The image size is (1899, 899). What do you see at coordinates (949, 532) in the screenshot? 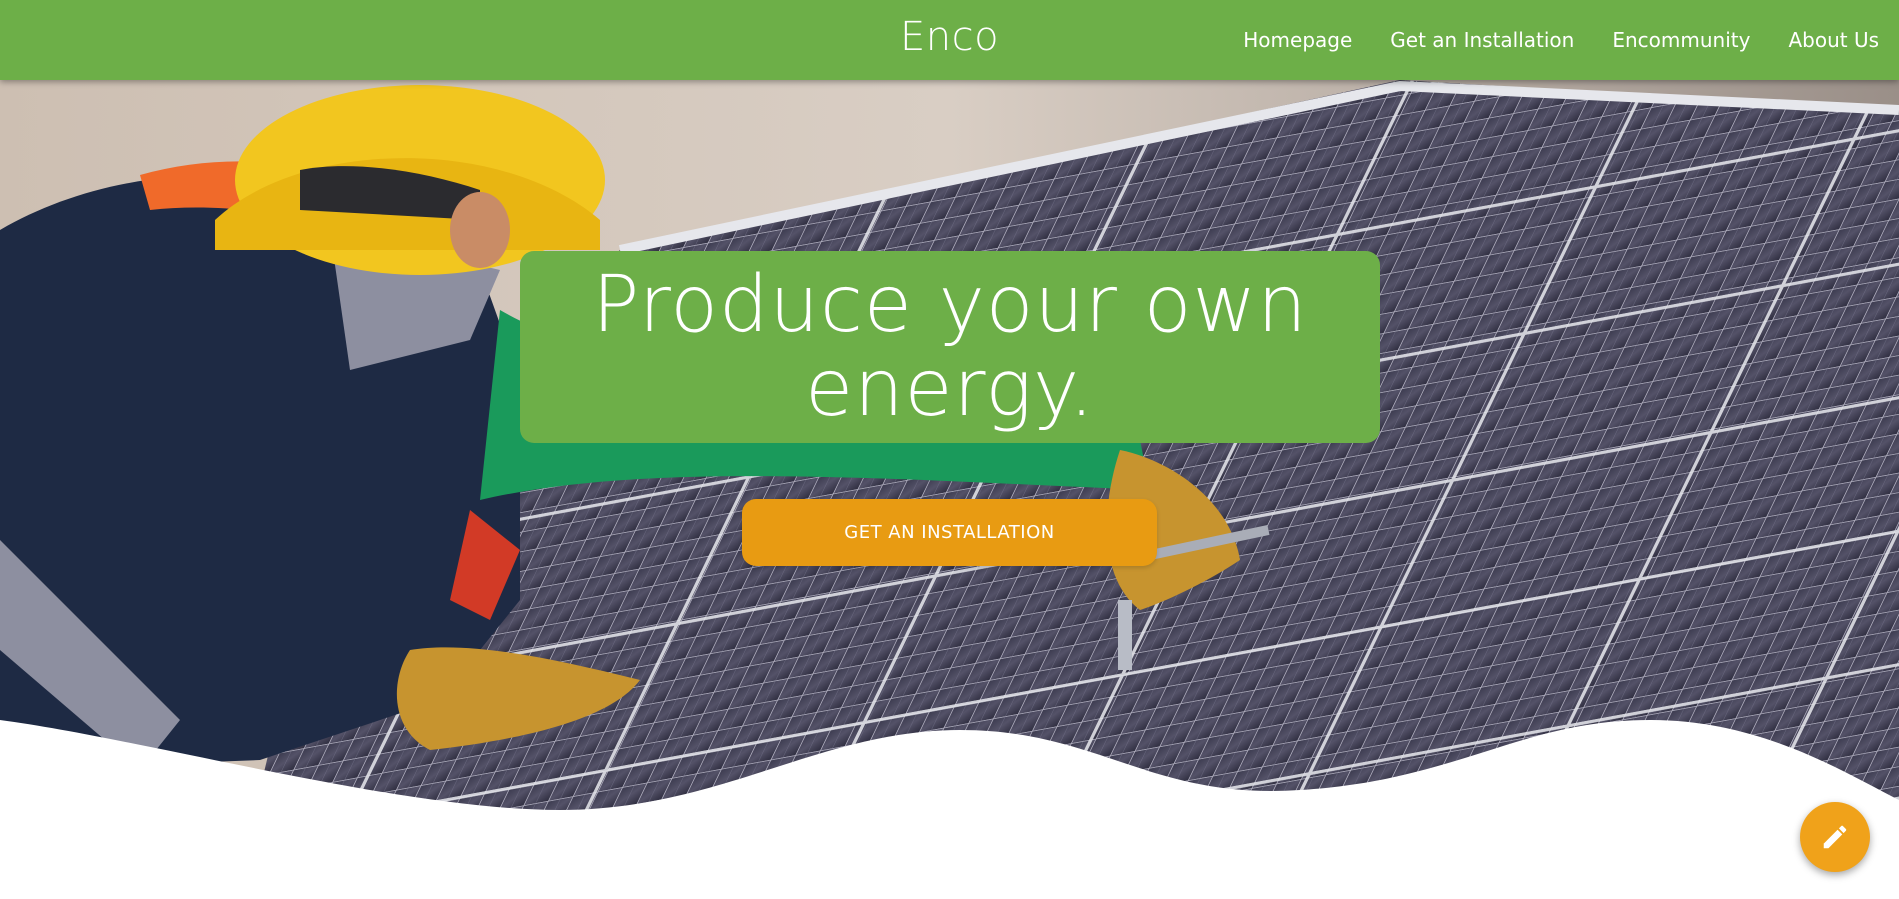
I see `get-installation-button: GET AN INSTALLATION` at bounding box center [949, 532].